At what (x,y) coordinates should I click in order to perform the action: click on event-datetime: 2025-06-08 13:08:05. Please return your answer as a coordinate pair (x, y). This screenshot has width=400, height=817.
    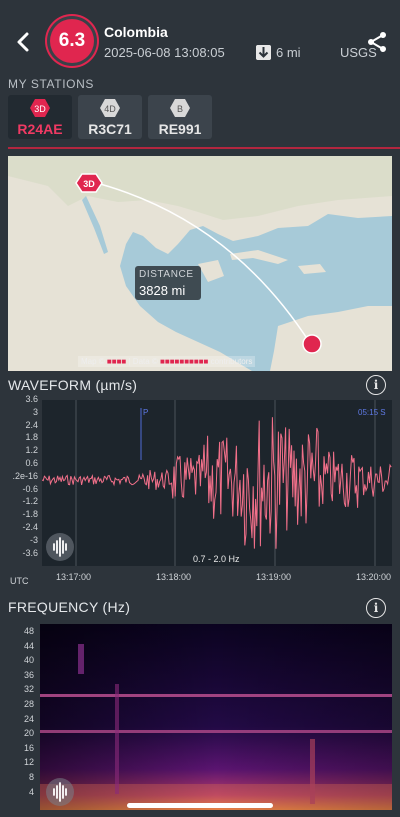
    Looking at the image, I should click on (164, 52).